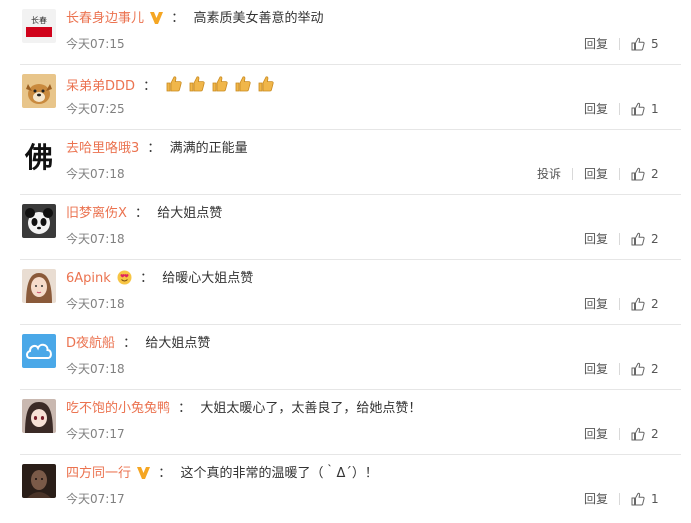  What do you see at coordinates (157, 21) in the screenshot?
I see `verified-badge-icon` at bounding box center [157, 21].